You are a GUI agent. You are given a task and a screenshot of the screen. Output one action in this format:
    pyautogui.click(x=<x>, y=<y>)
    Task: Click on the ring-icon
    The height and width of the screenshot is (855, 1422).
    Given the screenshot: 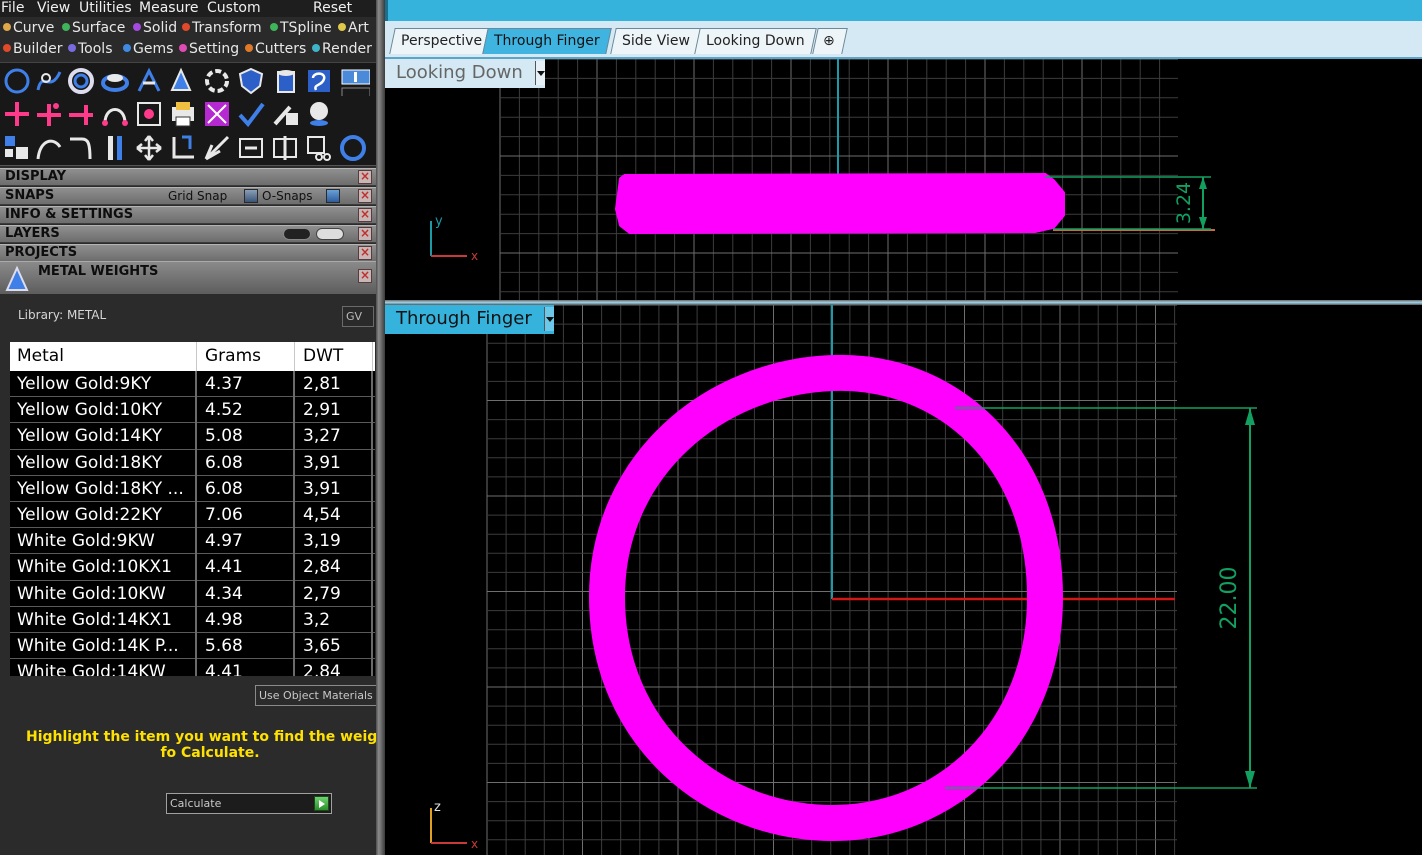 What is the action you would take?
    pyautogui.click(x=81, y=81)
    